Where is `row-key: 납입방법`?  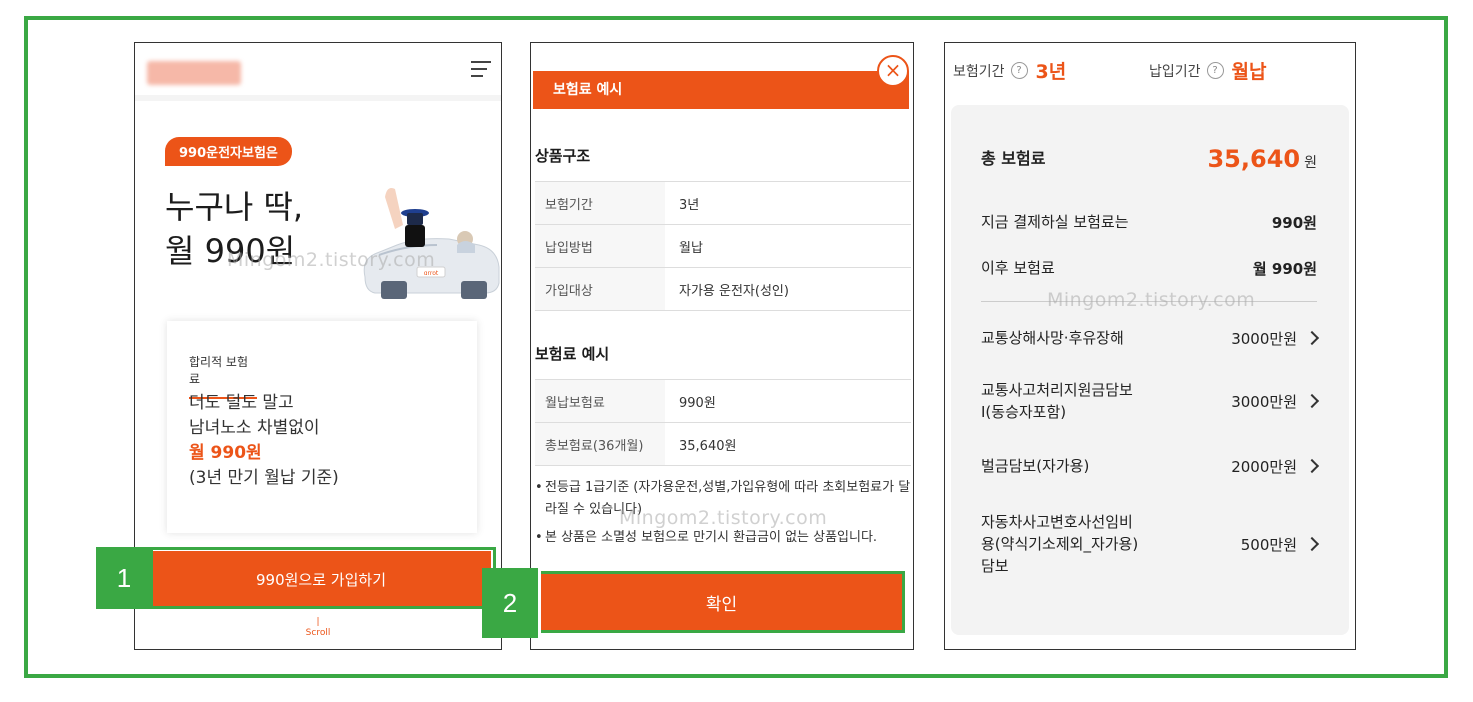
row-key: 납입방법 is located at coordinates (600, 246).